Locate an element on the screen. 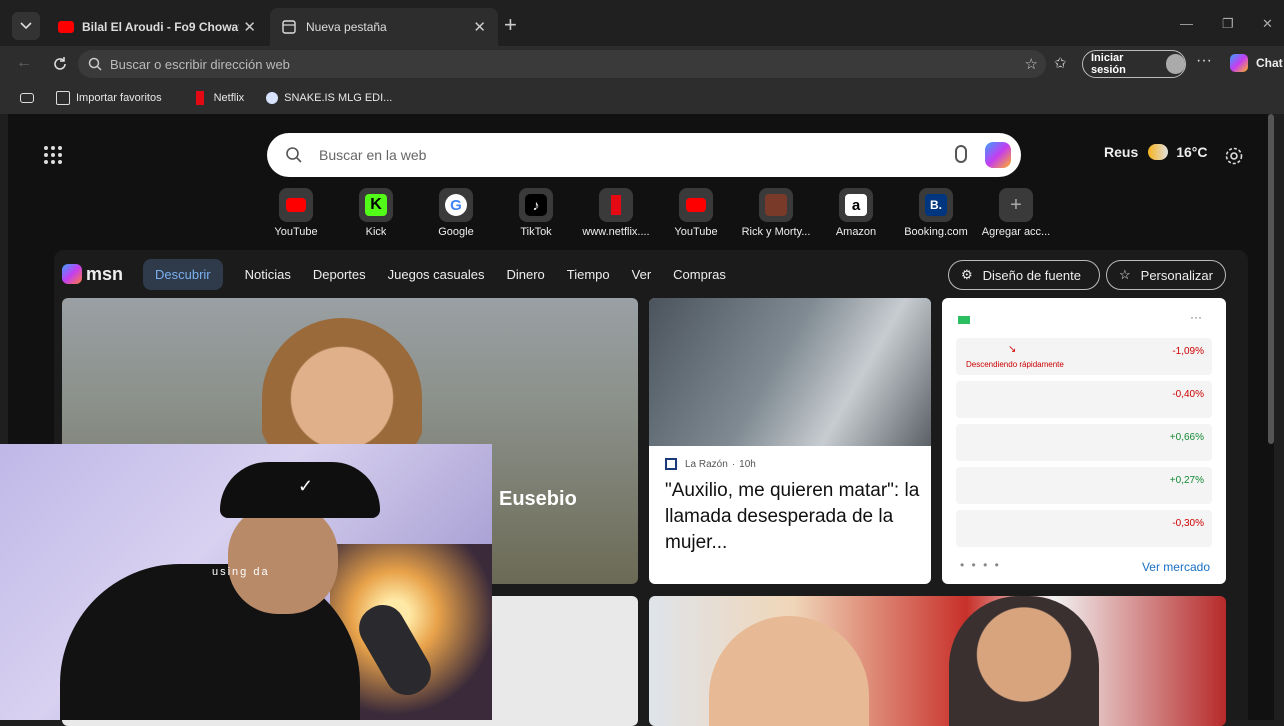 This screenshot has width=1284, height=726. nike-logo-icon: ✓ is located at coordinates (306, 486).